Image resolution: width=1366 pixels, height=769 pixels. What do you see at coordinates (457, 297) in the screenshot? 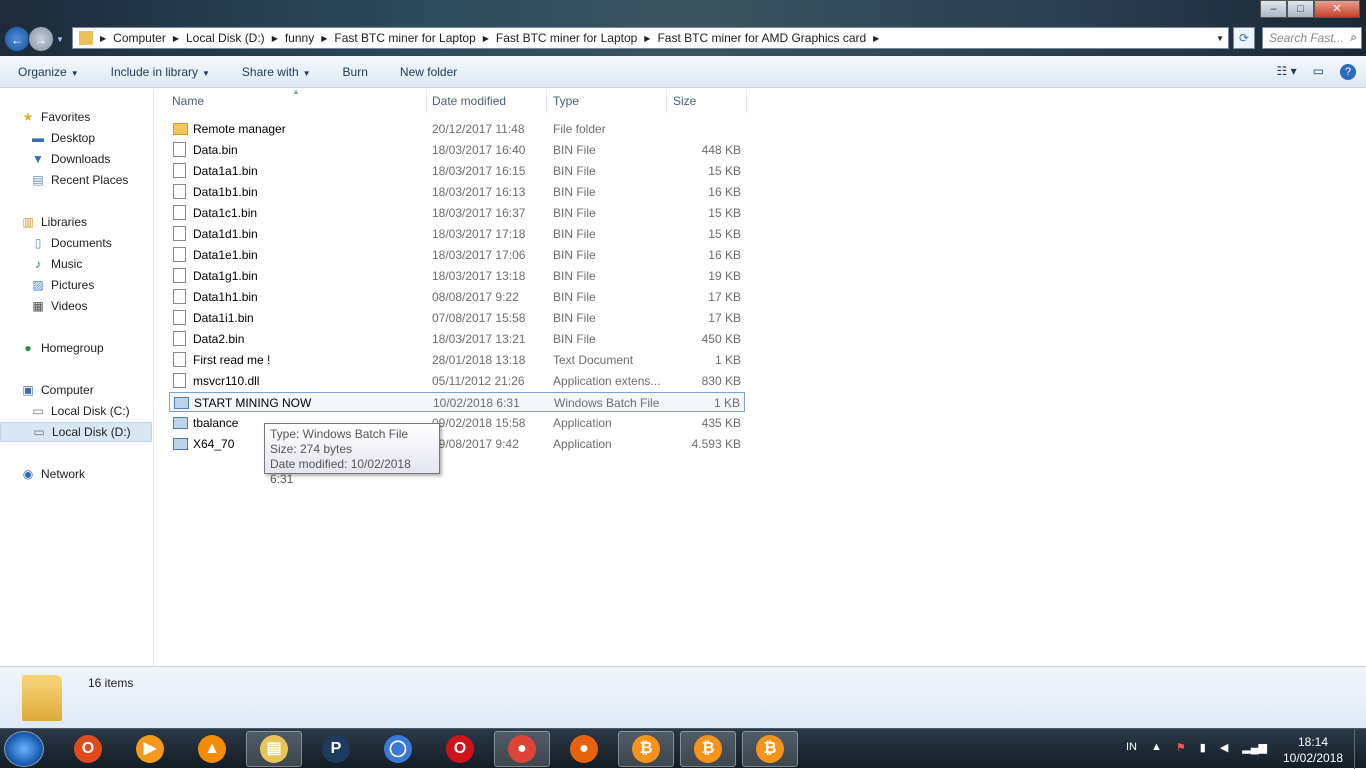
I see `file-row: Data1h1.bin 08/08/2017 9:22 BIN File 17 KB` at bounding box center [457, 297].